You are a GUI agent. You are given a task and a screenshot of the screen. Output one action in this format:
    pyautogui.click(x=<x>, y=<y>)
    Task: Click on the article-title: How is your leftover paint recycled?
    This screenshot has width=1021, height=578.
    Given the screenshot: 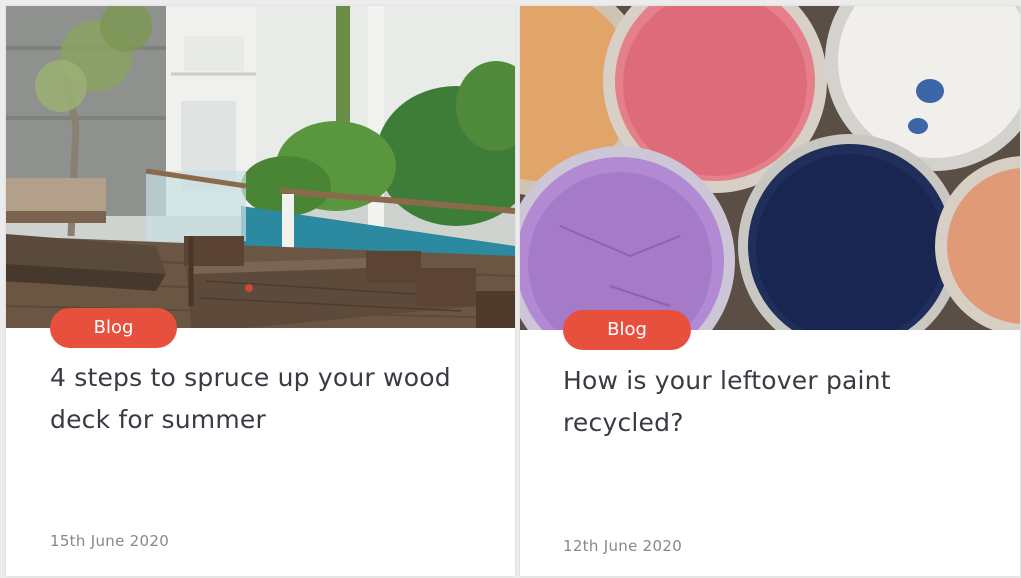 What is the action you would take?
    pyautogui.click(x=773, y=402)
    